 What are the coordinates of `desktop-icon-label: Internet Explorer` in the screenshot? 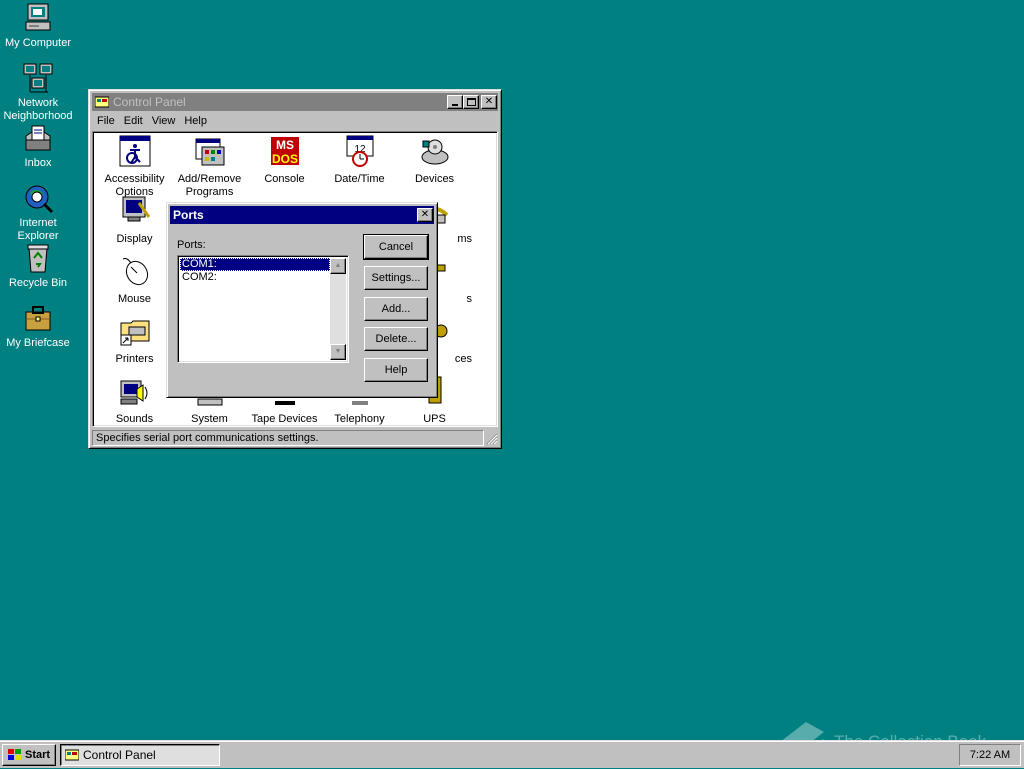 It's located at (38, 229).